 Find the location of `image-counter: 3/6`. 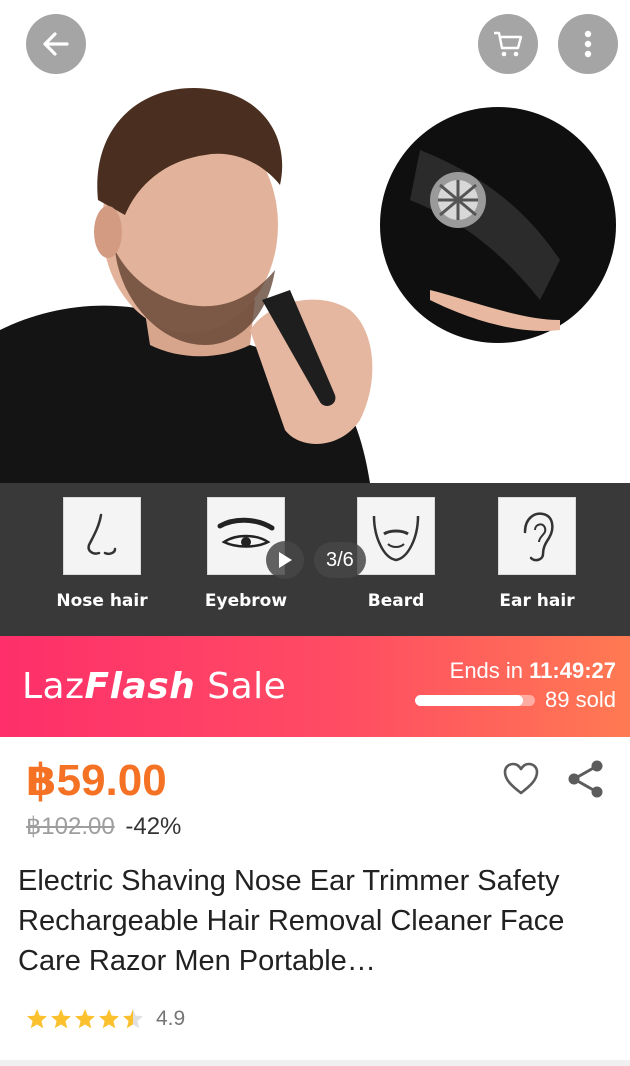

image-counter: 3/6 is located at coordinates (340, 560).